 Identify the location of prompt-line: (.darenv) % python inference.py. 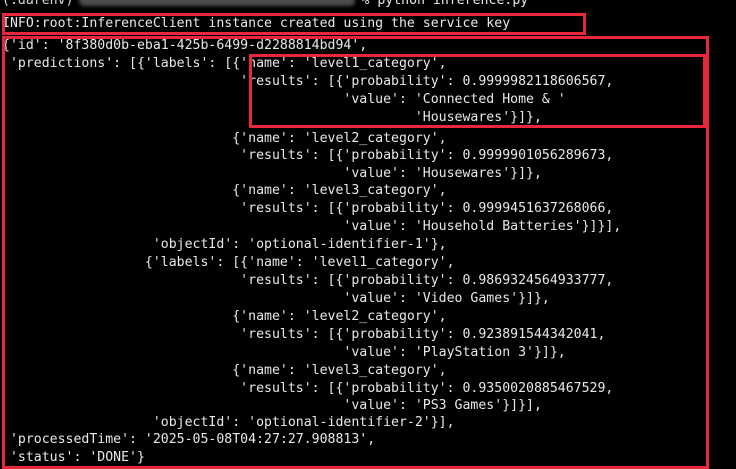
(265, 5).